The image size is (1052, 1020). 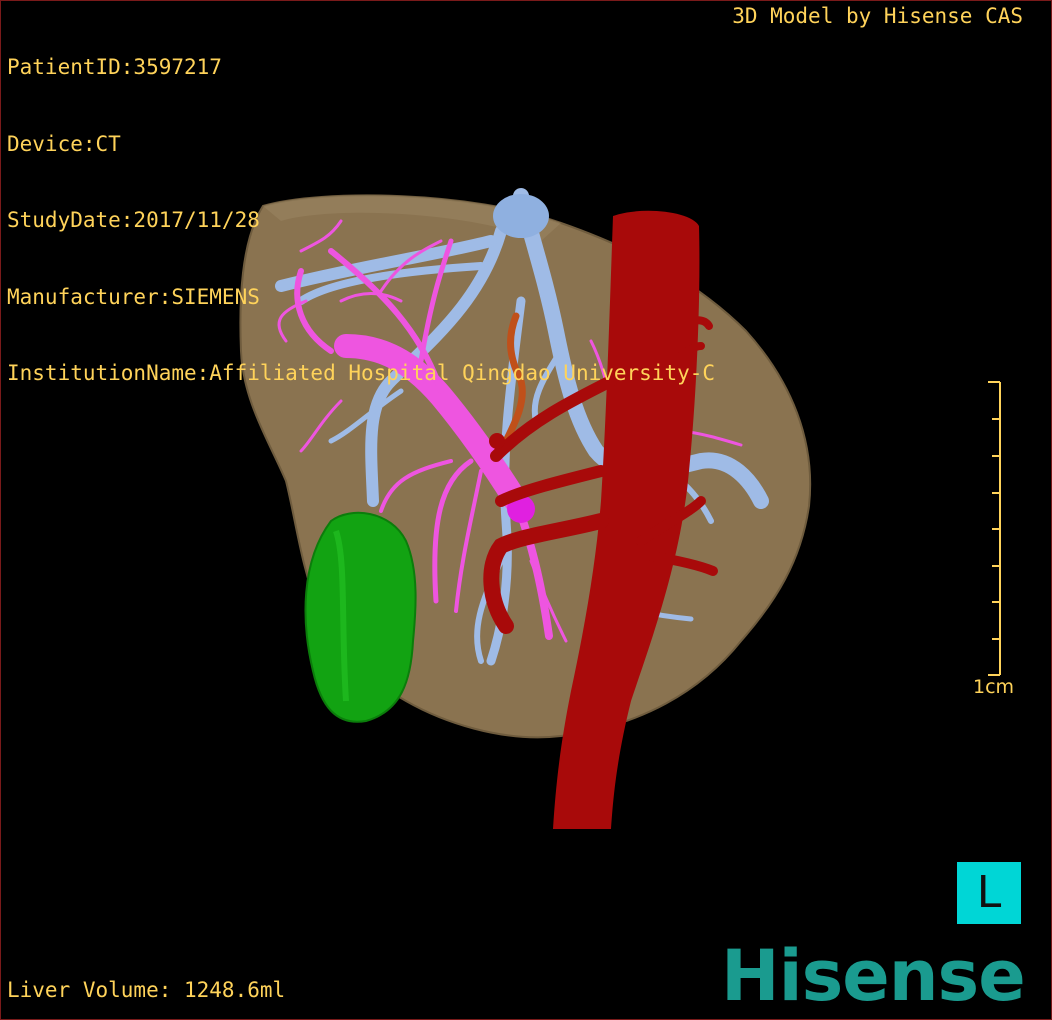 What do you see at coordinates (877, 16) in the screenshot?
I see `model-credit: 3D Model by Hisense CAS` at bounding box center [877, 16].